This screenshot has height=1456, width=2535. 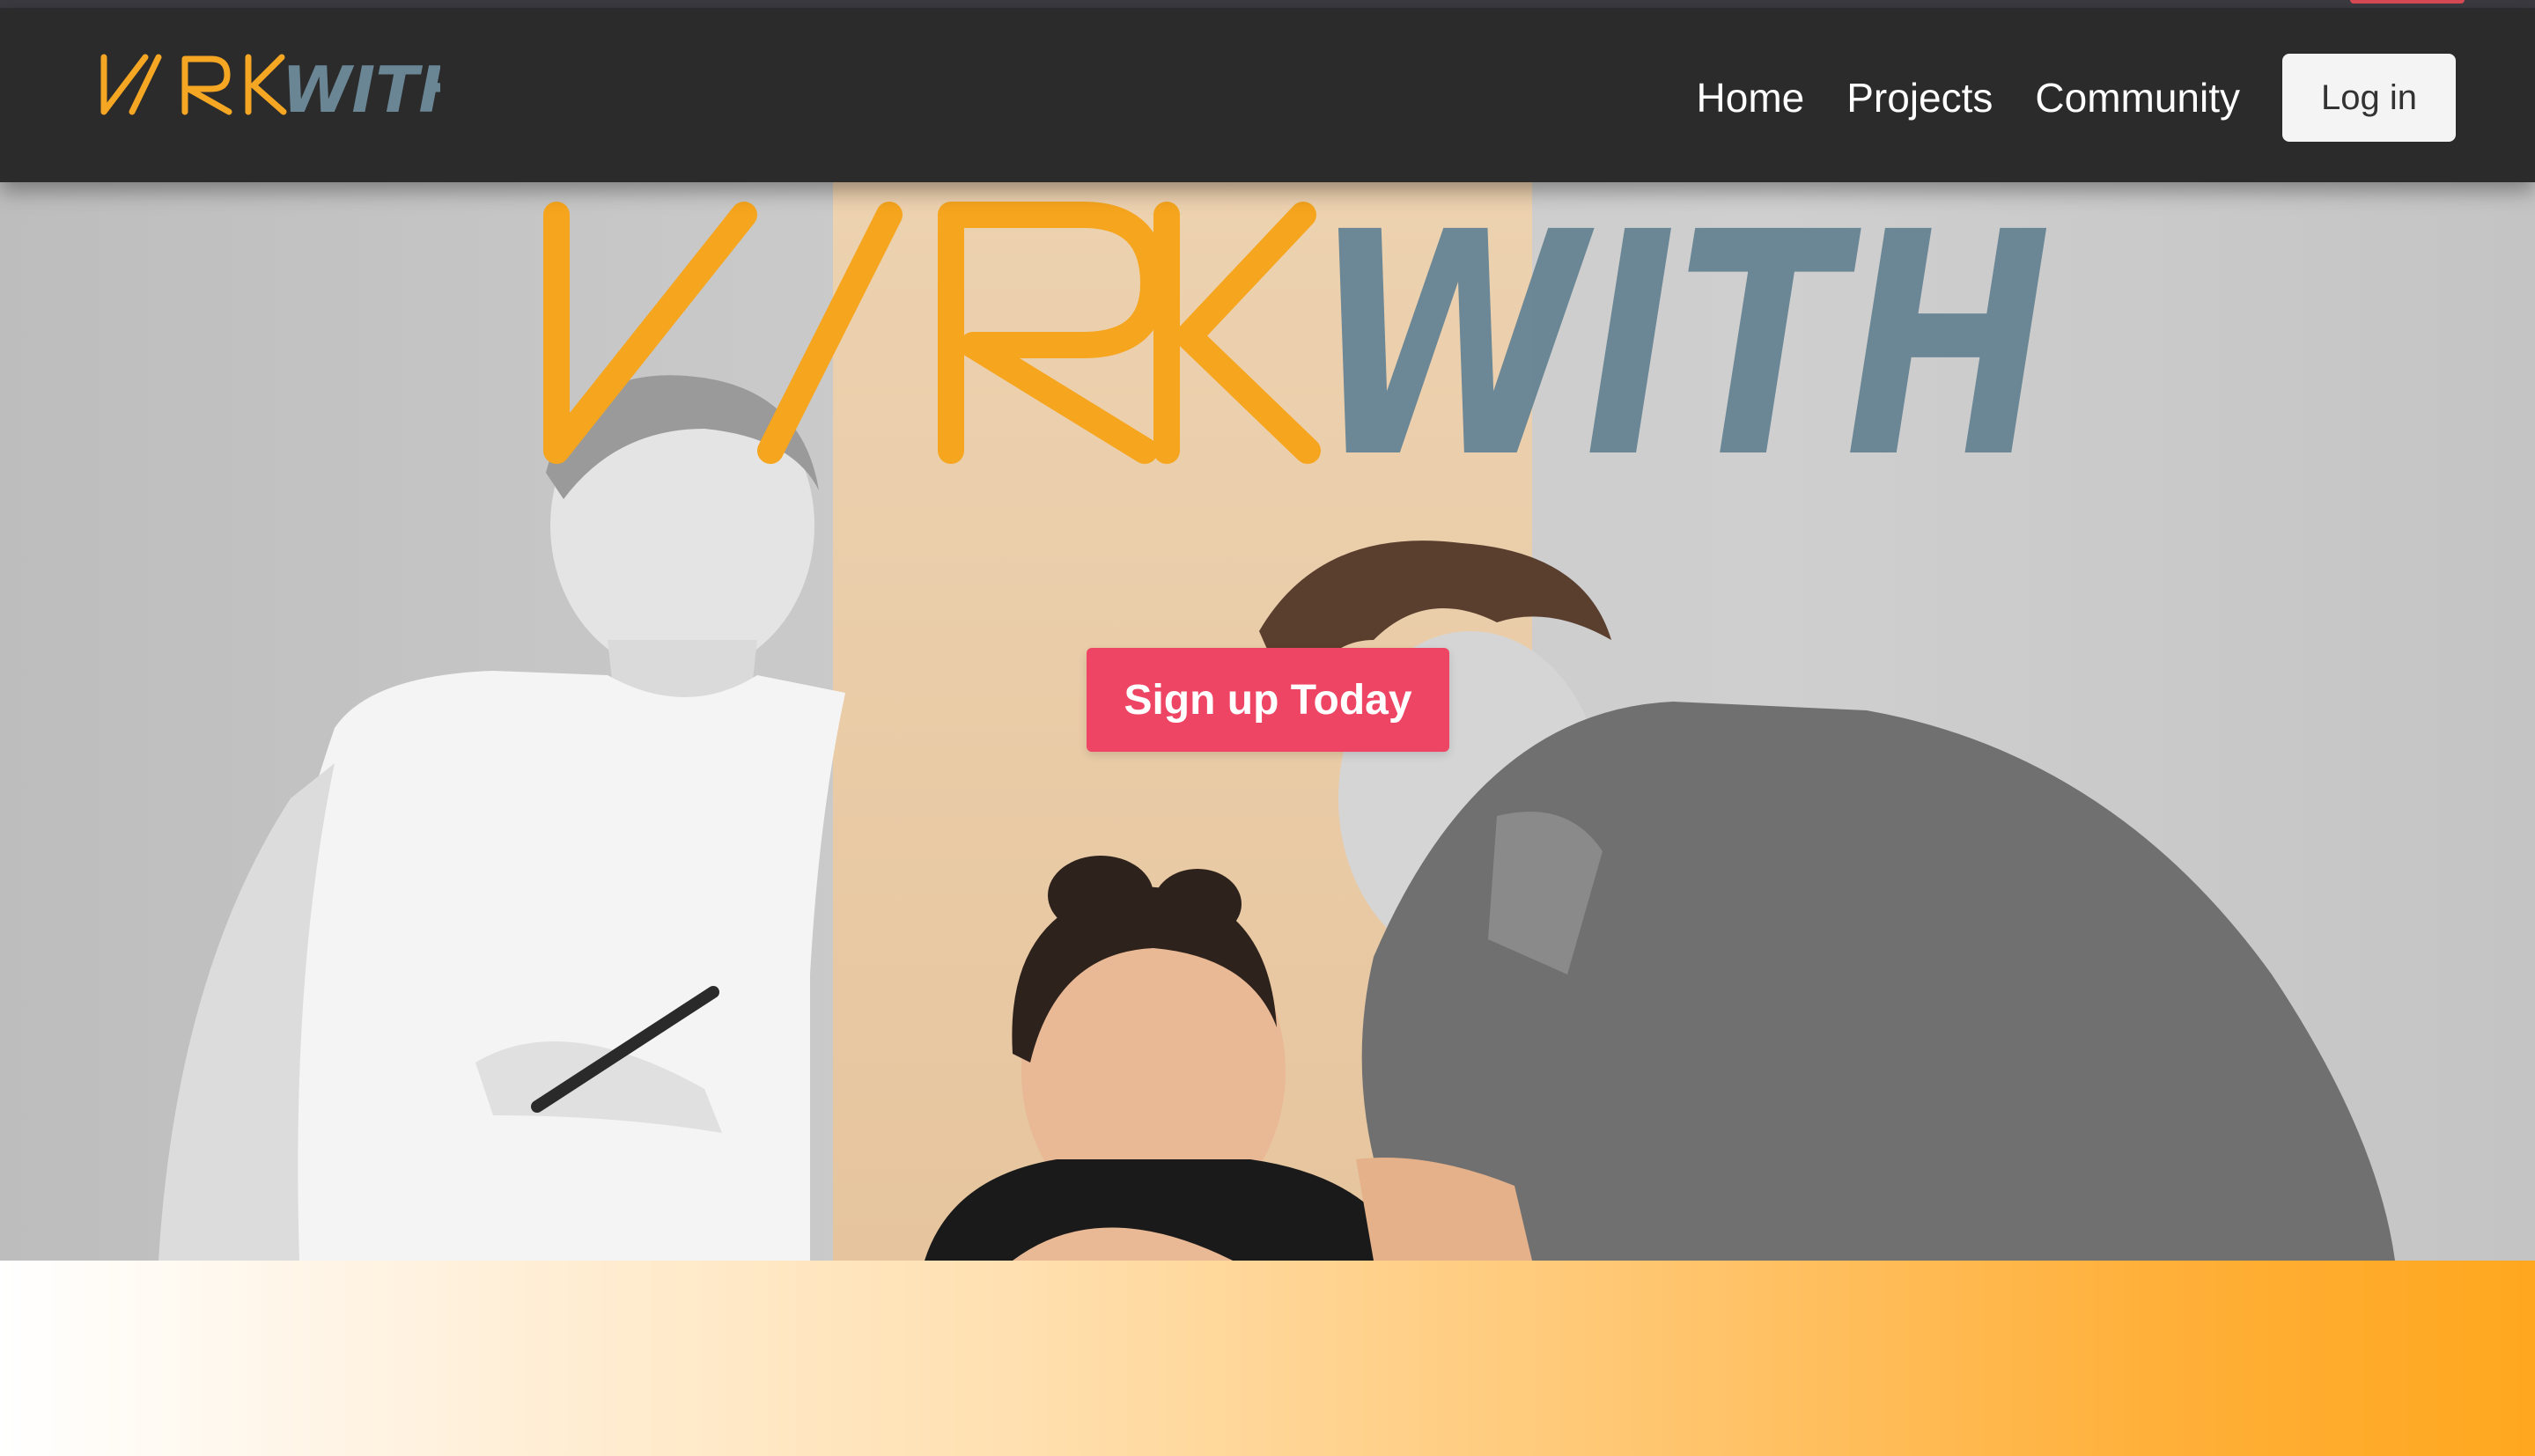 What do you see at coordinates (1267, 95) in the screenshot?
I see `navbar: WITH Home Projects Community Log in` at bounding box center [1267, 95].